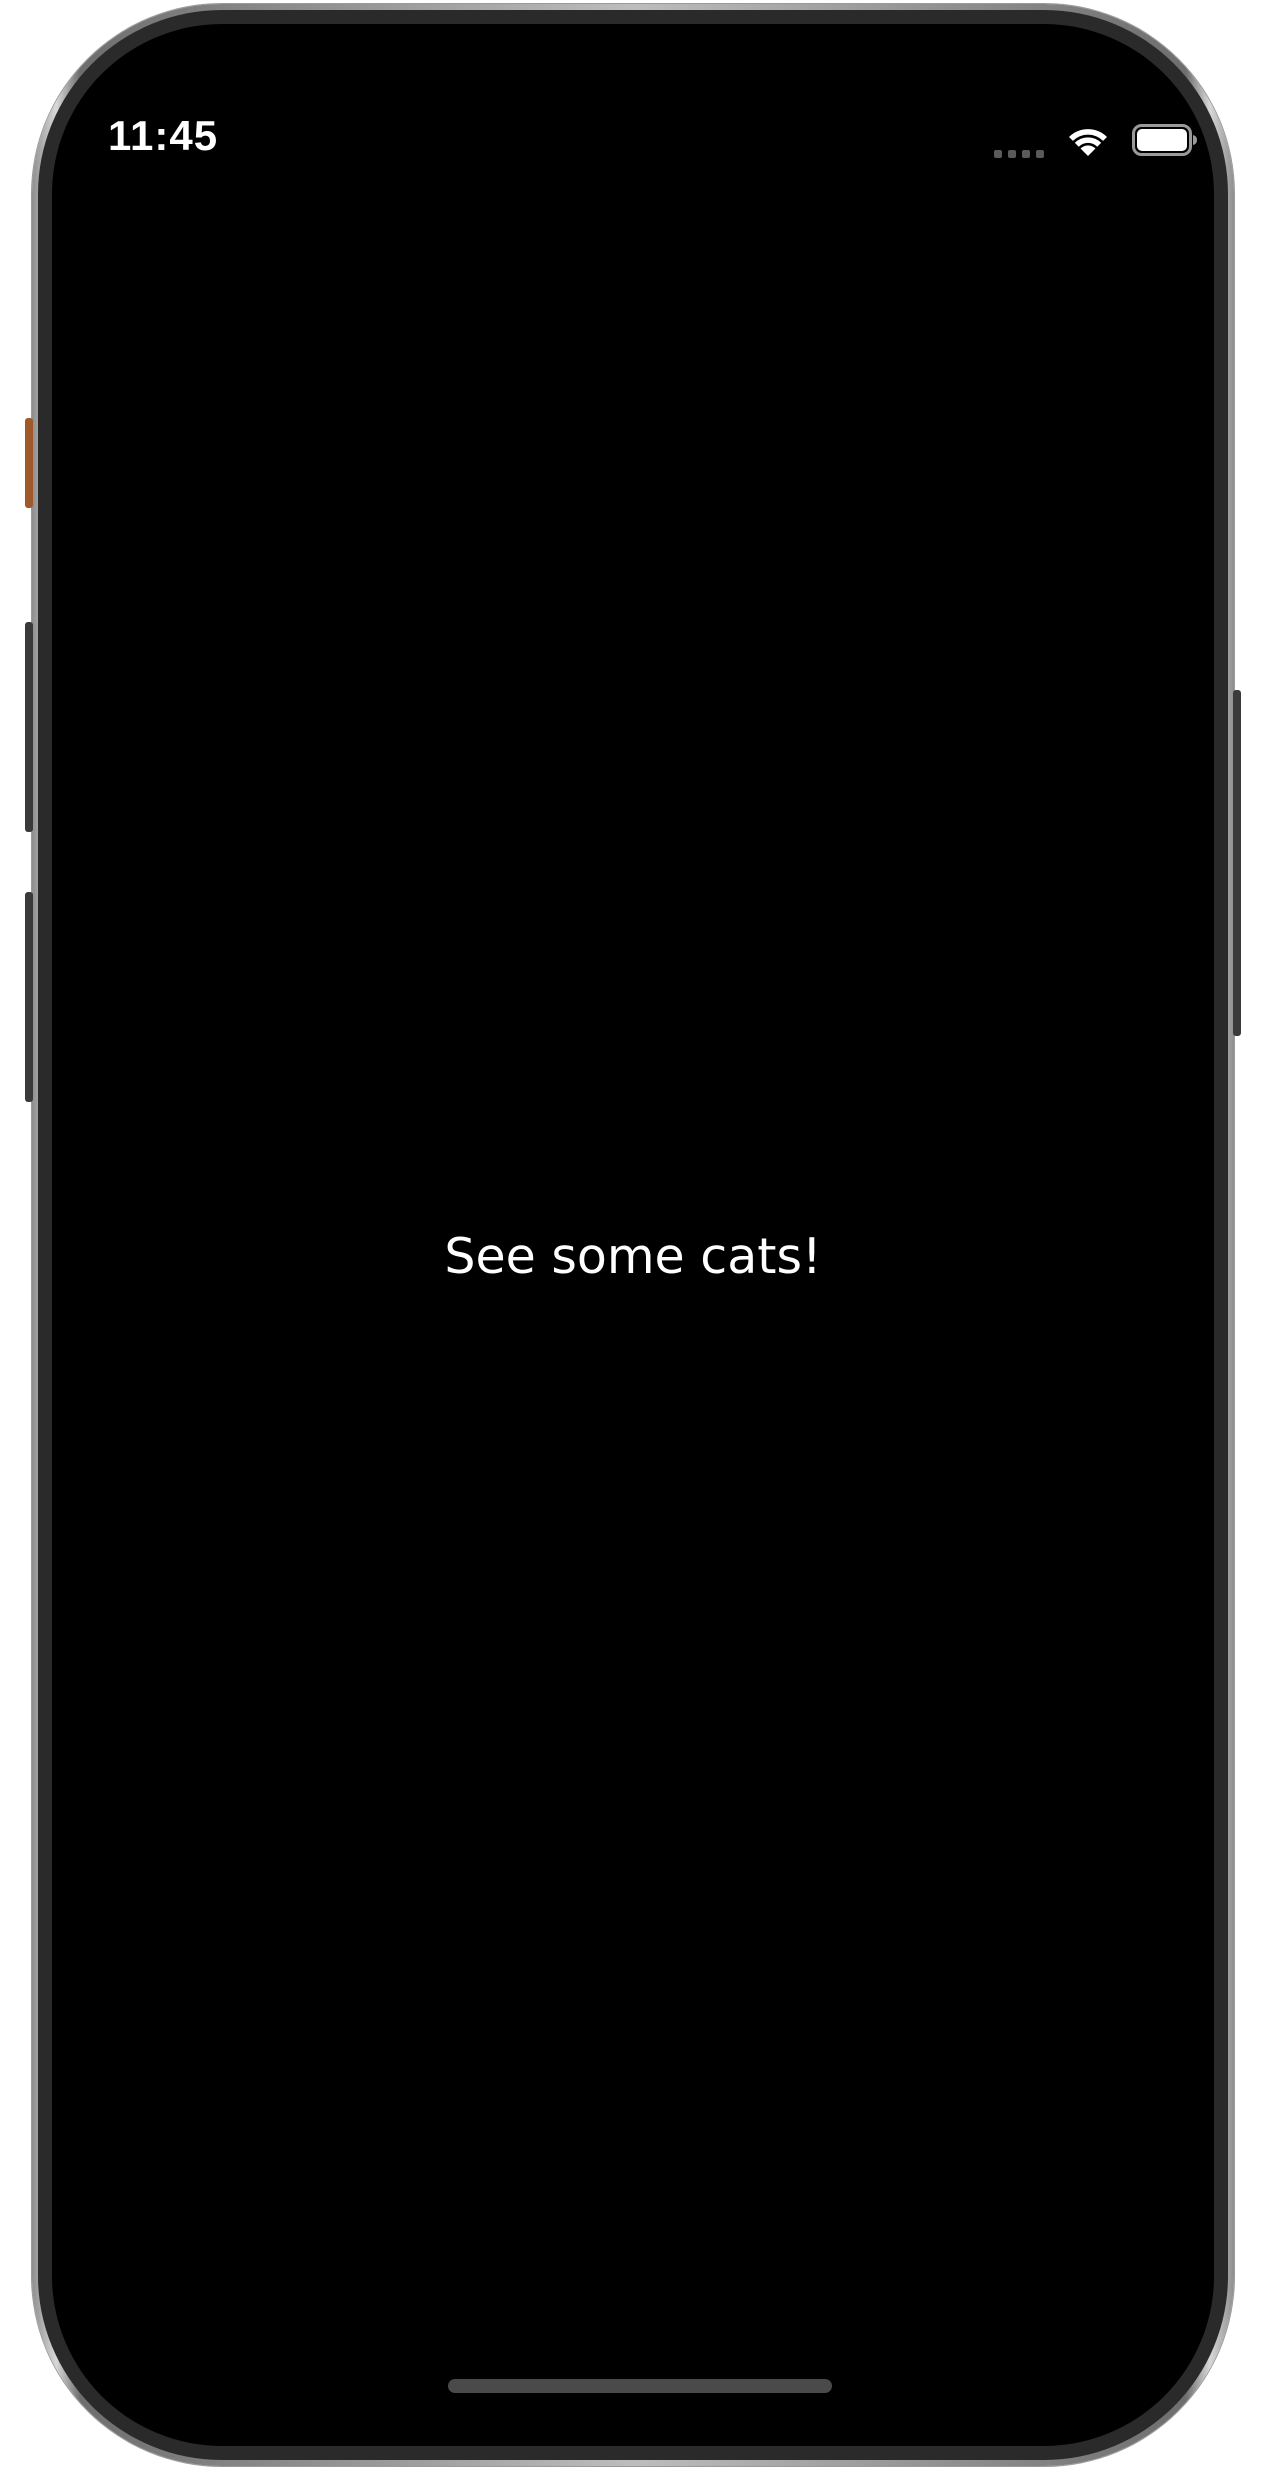 This screenshot has height=2472, width=1266. What do you see at coordinates (1019, 154) in the screenshot?
I see `signal-icon` at bounding box center [1019, 154].